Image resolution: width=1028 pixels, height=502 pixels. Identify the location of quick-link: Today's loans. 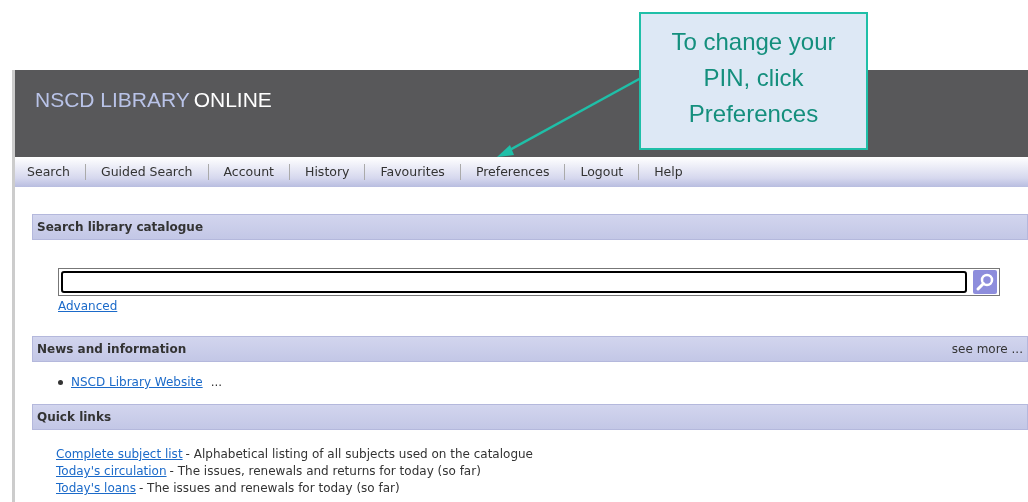
(96, 488).